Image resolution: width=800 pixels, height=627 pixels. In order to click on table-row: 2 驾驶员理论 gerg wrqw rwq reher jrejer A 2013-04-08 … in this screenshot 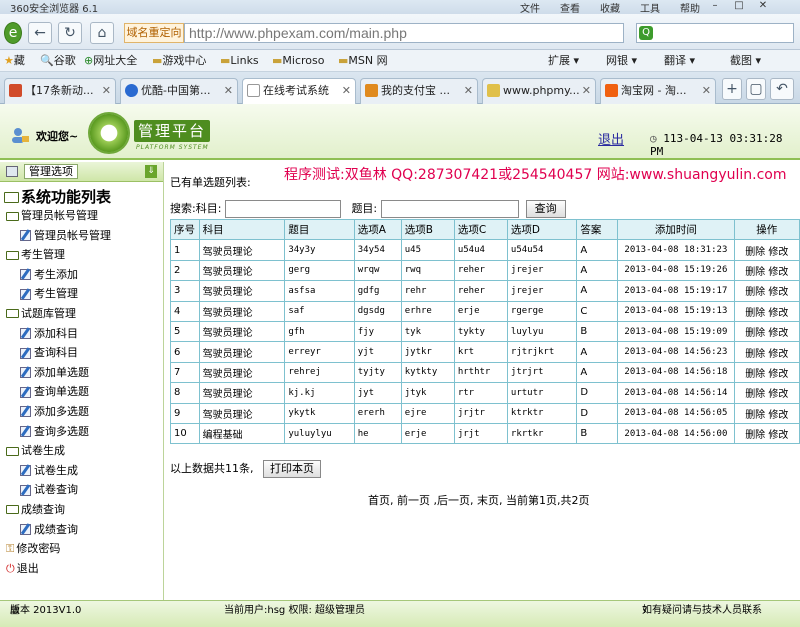, I will do `click(485, 270)`.